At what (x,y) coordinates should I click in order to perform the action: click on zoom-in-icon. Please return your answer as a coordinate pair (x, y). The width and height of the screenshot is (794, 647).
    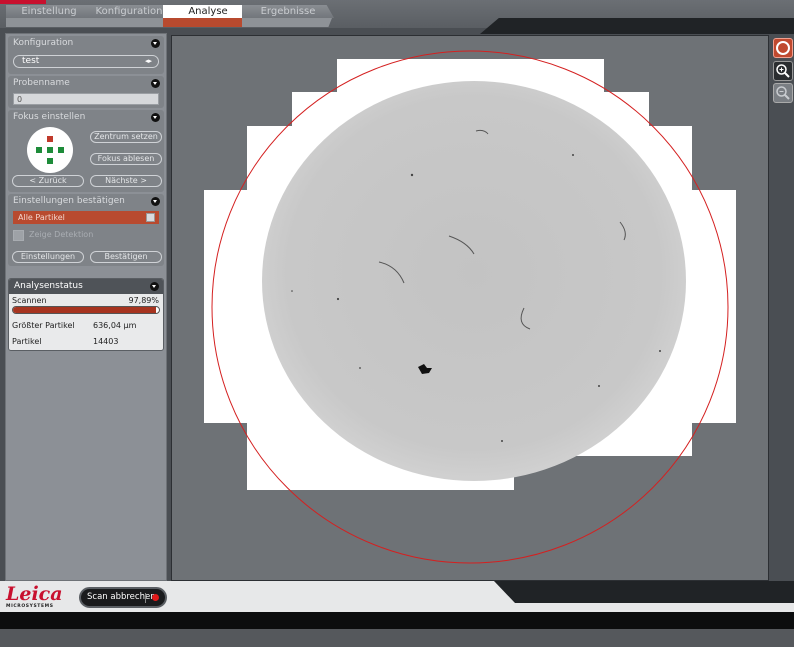
    Looking at the image, I should click on (783, 71).